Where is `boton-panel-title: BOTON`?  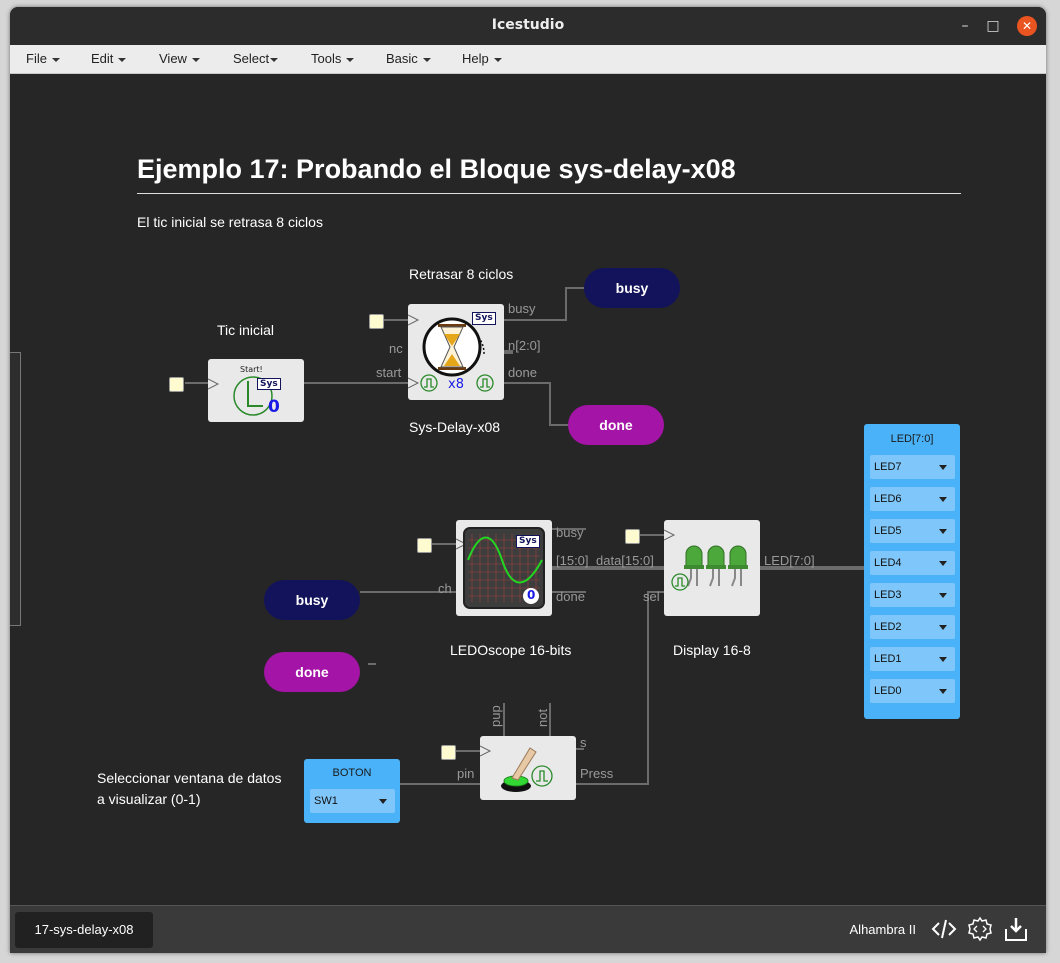
boton-panel-title: BOTON is located at coordinates (352, 773).